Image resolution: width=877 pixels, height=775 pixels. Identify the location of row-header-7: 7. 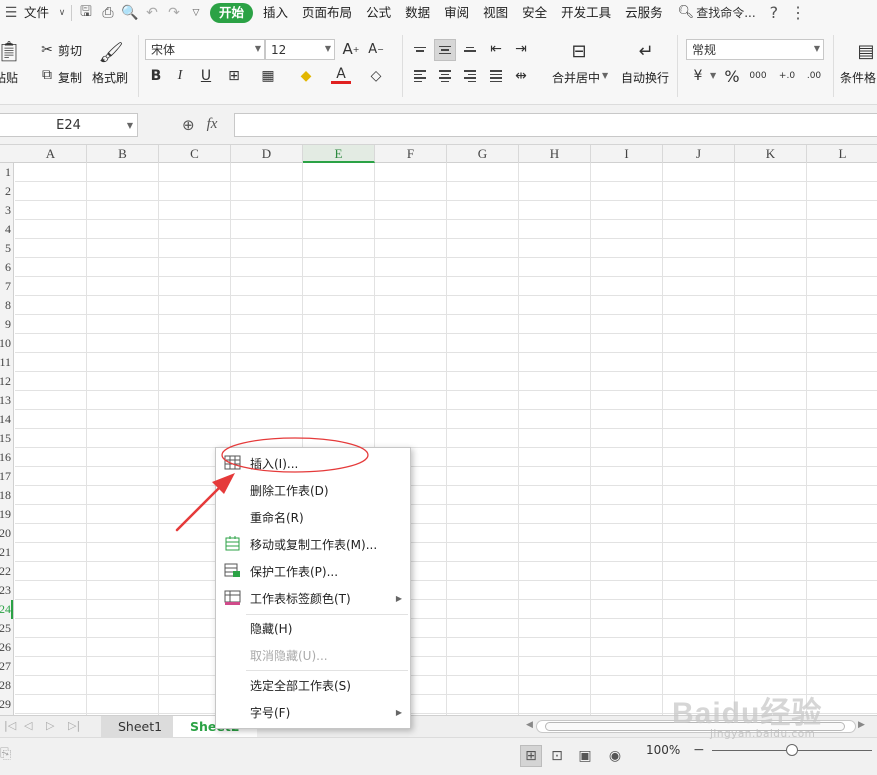
(5, 286).